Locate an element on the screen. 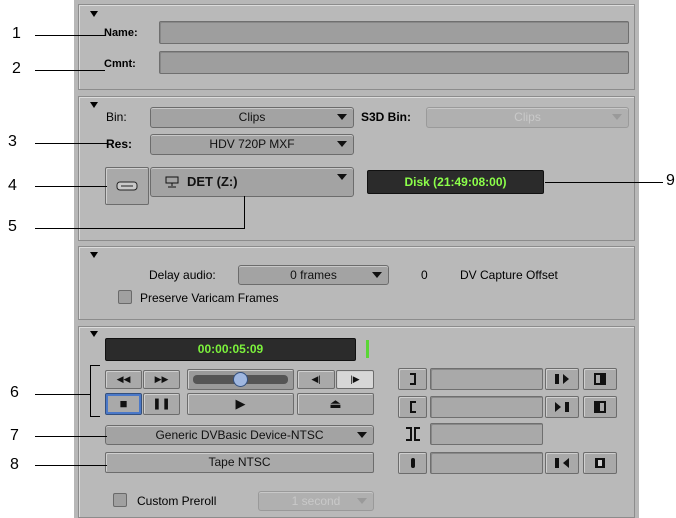 The image size is (676, 518). pause-button: ❚❚ is located at coordinates (161, 404).